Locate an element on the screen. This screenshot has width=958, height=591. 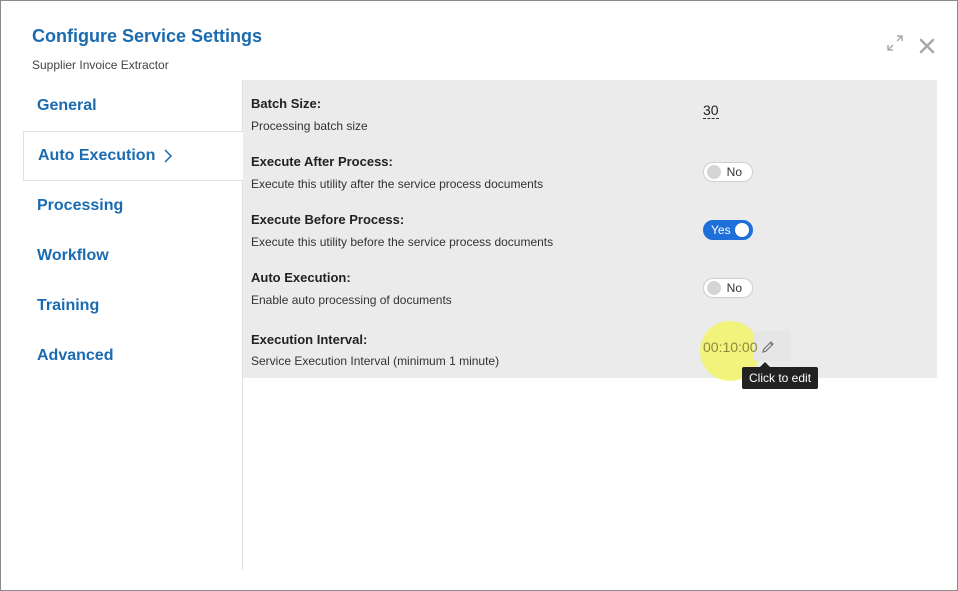
sidebar-item-label: Training is located at coordinates (68, 305).